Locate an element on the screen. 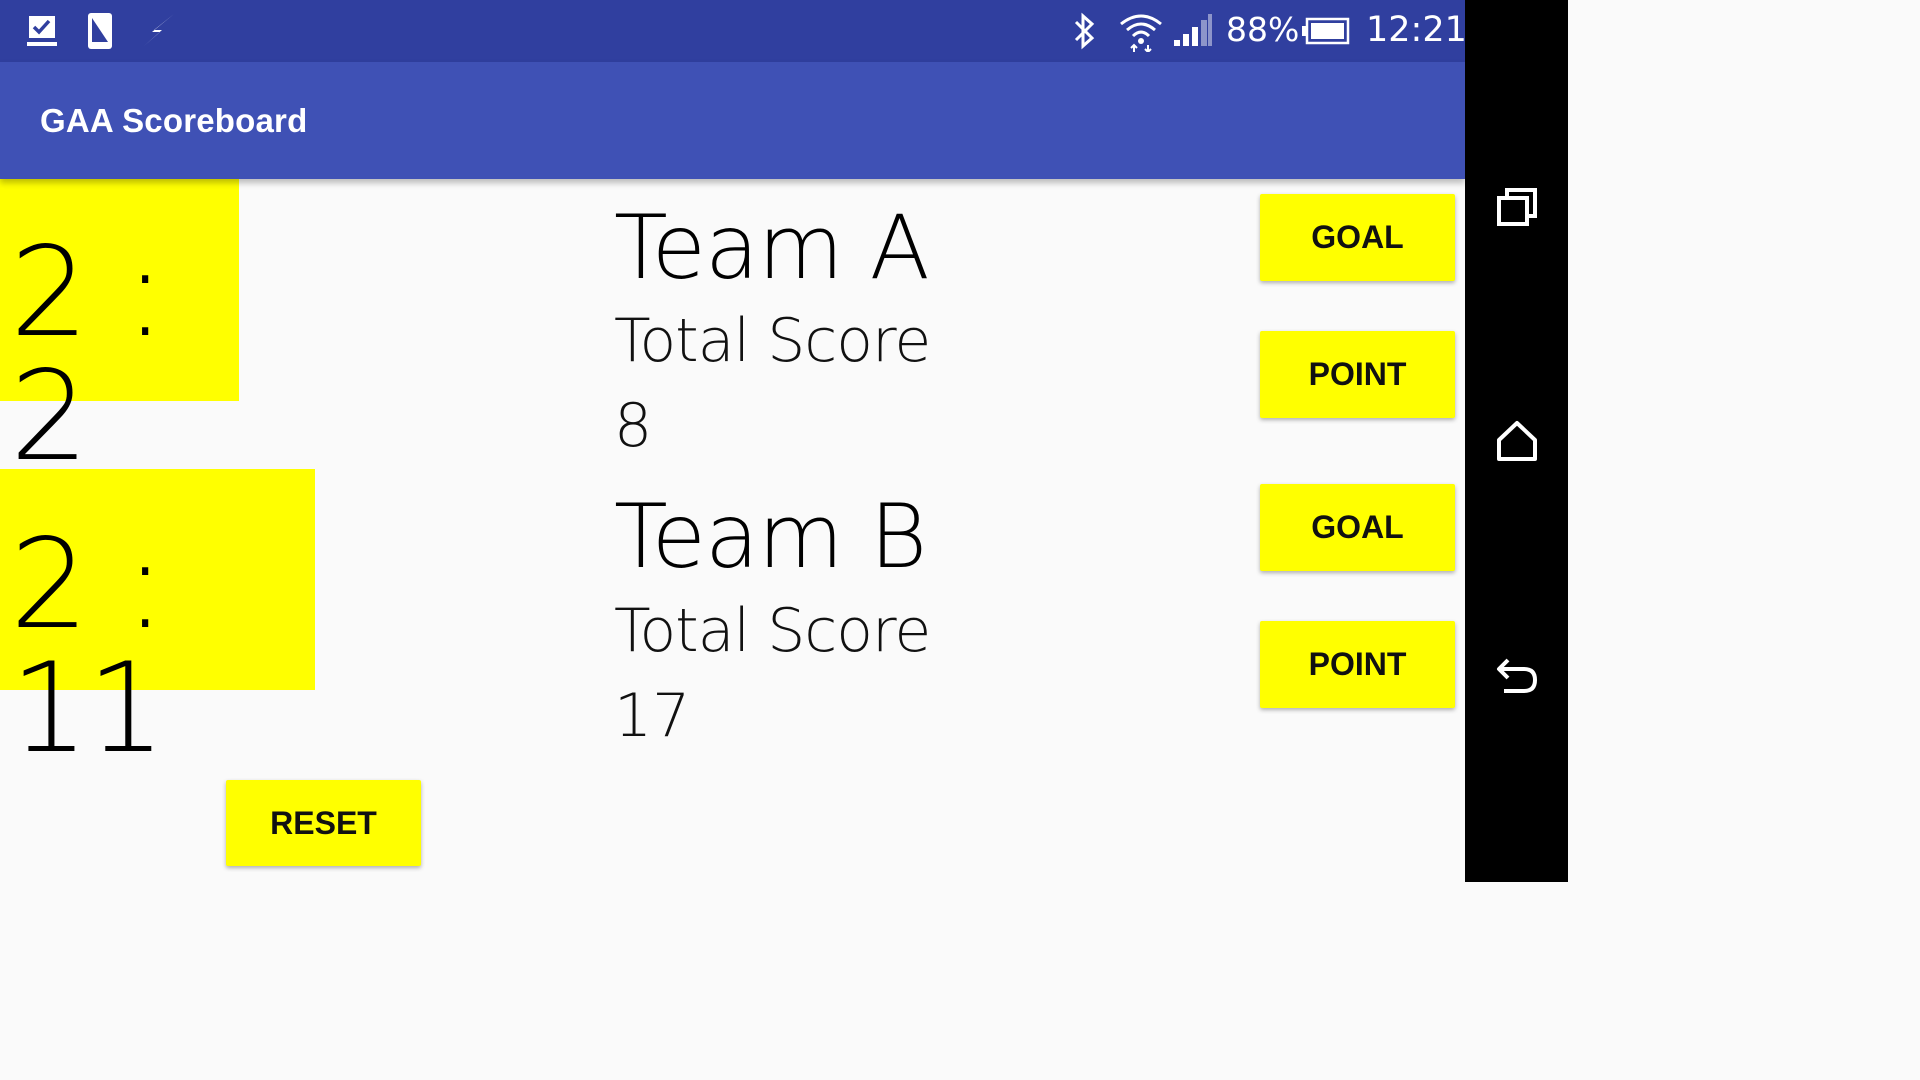 The image size is (1920, 1080). navigation-bar is located at coordinates (1516, 441).